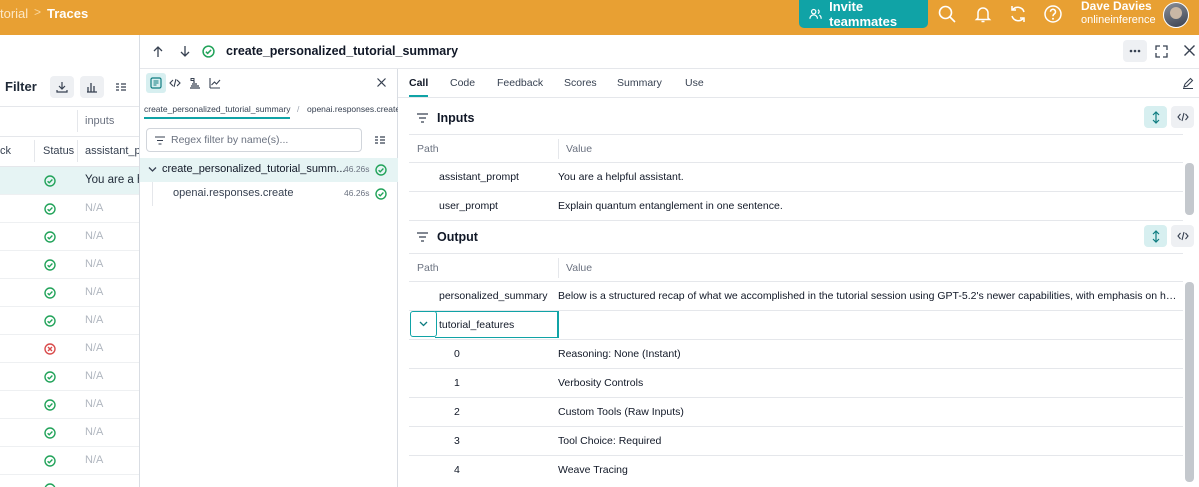 The image size is (1199, 487). I want to click on flame-graph-icon, so click(195, 83).